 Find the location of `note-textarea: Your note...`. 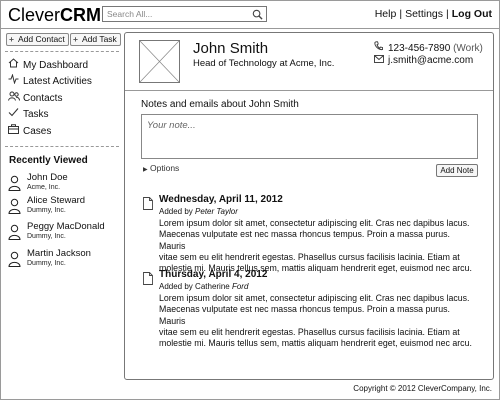

note-textarea: Your note... is located at coordinates (309, 136).